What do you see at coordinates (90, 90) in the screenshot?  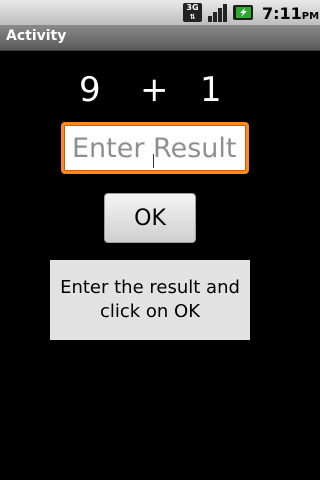 I see `operand-a: 9` at bounding box center [90, 90].